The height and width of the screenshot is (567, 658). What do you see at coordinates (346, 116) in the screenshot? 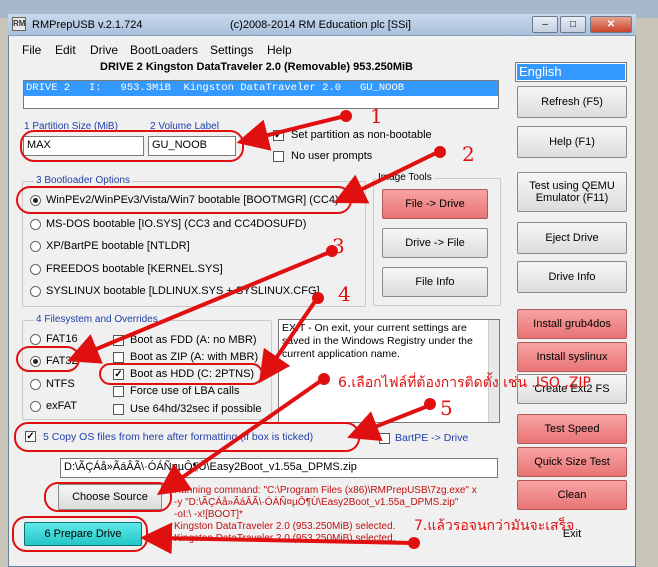
I see `arrow-1-dot` at bounding box center [346, 116].